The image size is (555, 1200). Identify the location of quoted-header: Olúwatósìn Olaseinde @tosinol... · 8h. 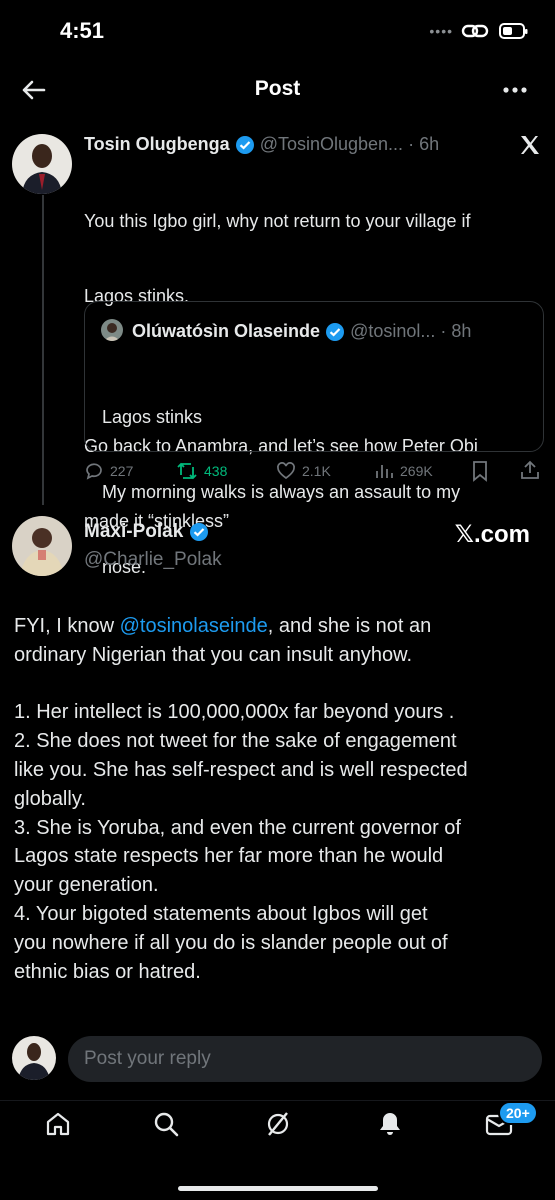
(301, 331).